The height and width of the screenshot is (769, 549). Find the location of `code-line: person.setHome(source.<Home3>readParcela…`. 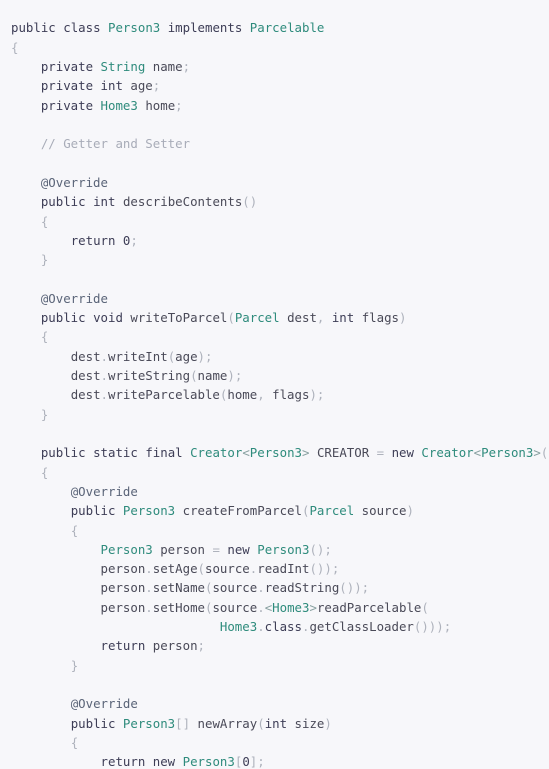

code-line: person.setHome(source.<Home3>readParcela… is located at coordinates (280, 607).